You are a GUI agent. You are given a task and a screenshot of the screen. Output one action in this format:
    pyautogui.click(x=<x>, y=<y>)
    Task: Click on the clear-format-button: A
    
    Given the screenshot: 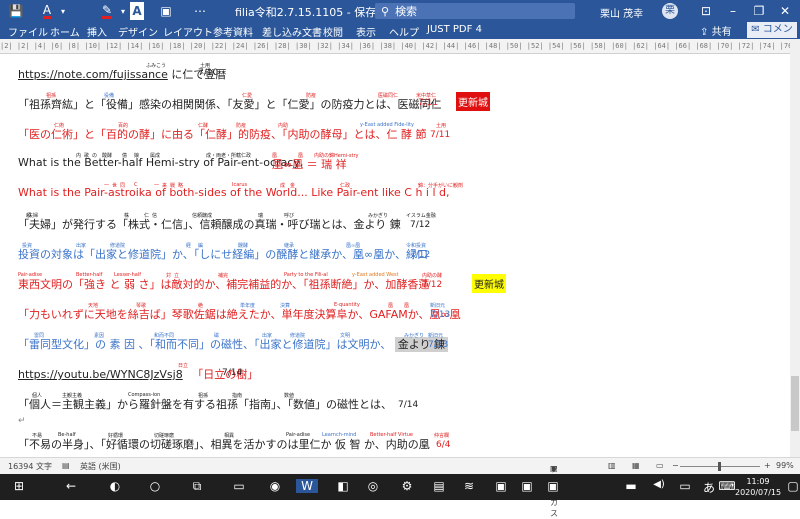 What is the action you would take?
    pyautogui.click(x=137, y=11)
    